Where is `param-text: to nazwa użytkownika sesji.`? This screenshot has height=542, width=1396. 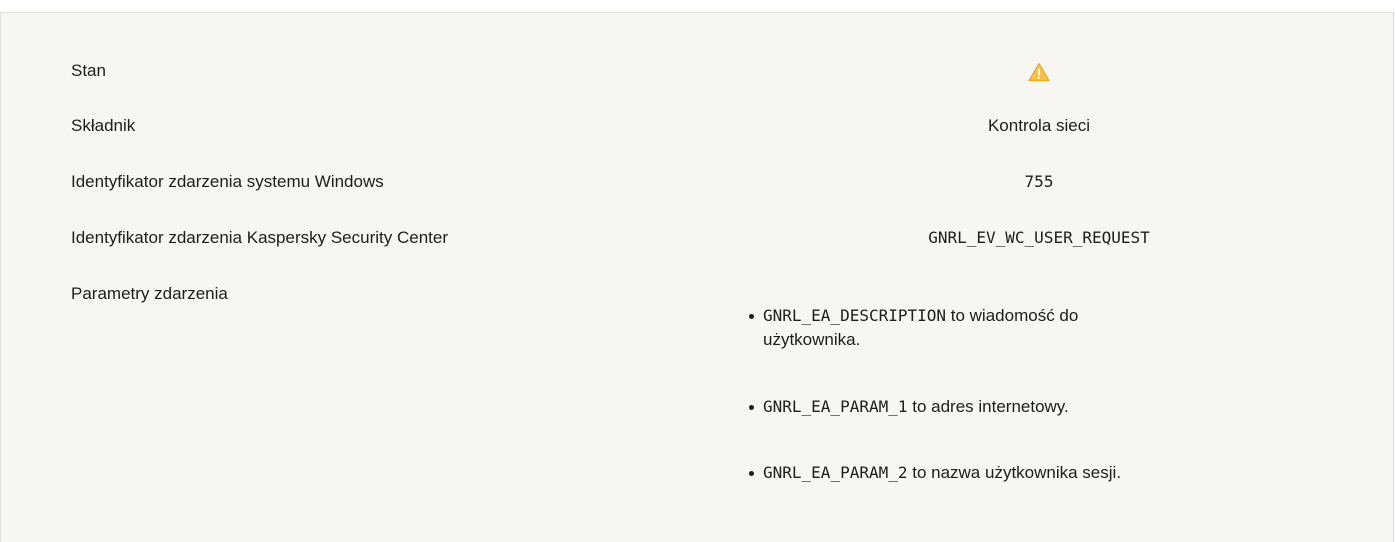
param-text: to nazwa użytkownika sesji. is located at coordinates (1014, 472).